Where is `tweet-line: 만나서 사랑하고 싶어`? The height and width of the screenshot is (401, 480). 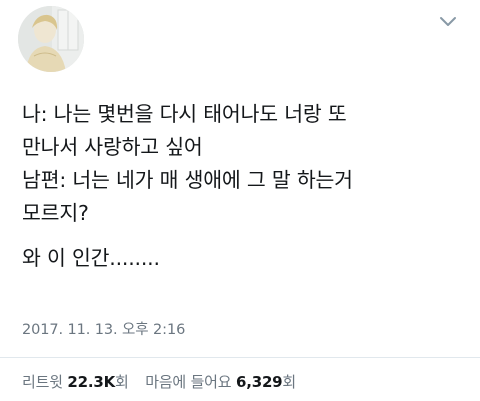 tweet-line: 만나서 사랑하고 싶어 is located at coordinates (112, 147).